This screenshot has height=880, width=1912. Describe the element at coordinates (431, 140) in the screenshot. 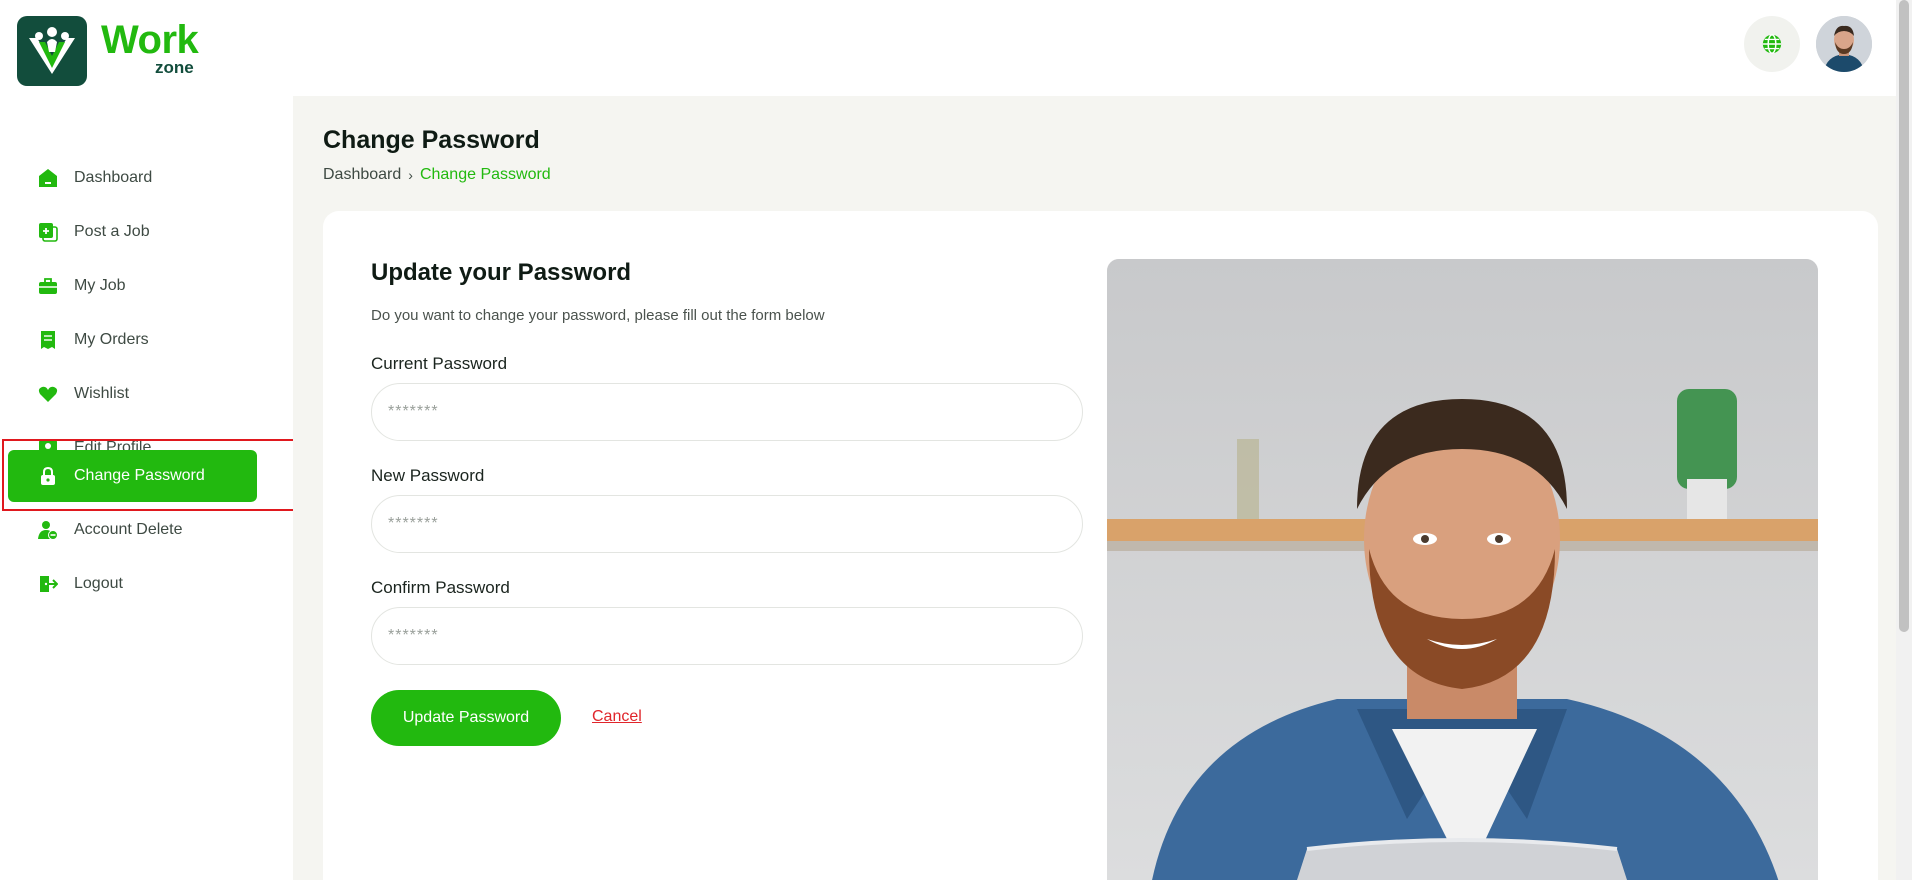

I see `page-title: Change Password` at that location.